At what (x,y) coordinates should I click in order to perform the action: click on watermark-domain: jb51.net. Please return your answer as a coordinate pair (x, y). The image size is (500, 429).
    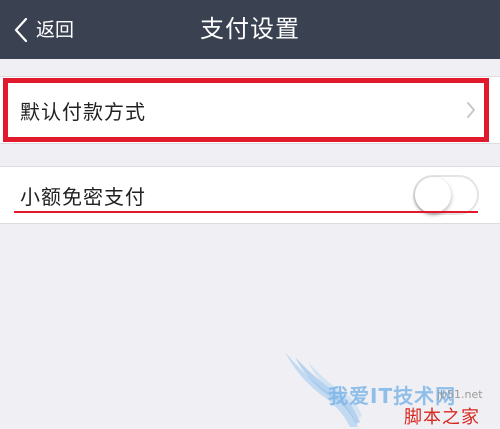
    Looking at the image, I should click on (460, 394).